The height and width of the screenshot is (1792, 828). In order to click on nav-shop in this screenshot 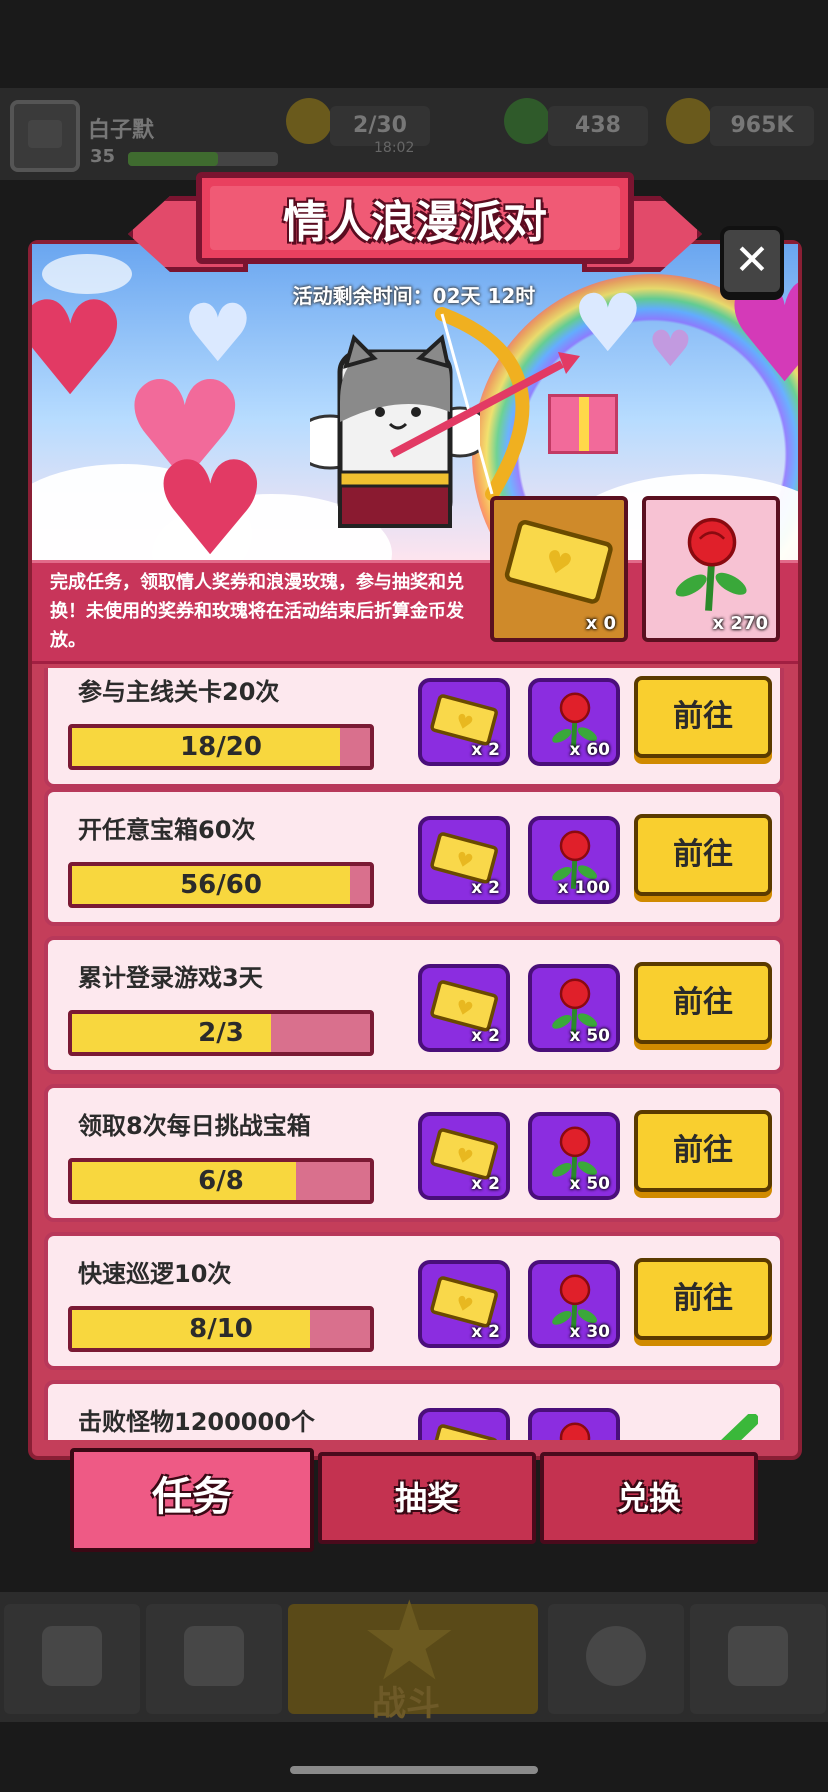, I will do `click(72, 1659)`.